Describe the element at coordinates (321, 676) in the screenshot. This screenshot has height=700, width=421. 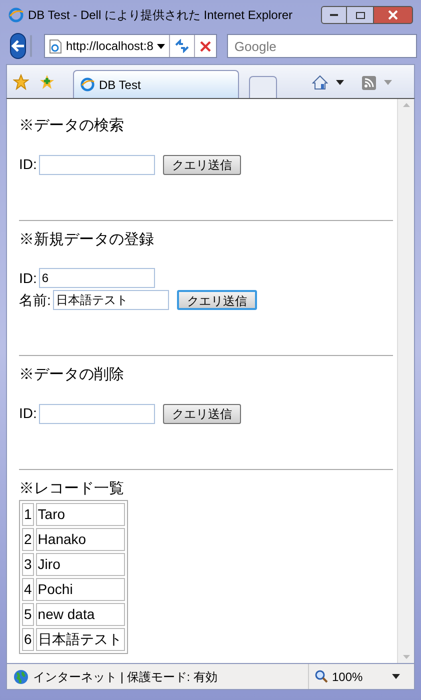
I see `zoom-icon` at that location.